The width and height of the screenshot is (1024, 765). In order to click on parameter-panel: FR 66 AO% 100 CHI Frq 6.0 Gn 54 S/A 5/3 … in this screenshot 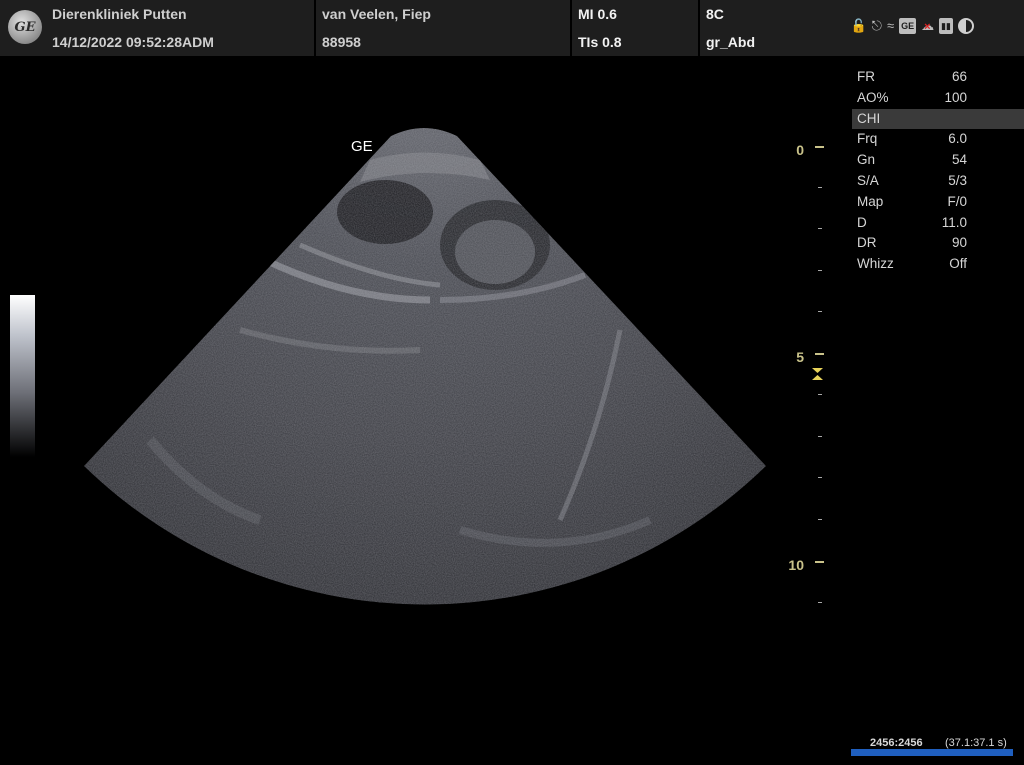, I will do `click(938, 171)`.